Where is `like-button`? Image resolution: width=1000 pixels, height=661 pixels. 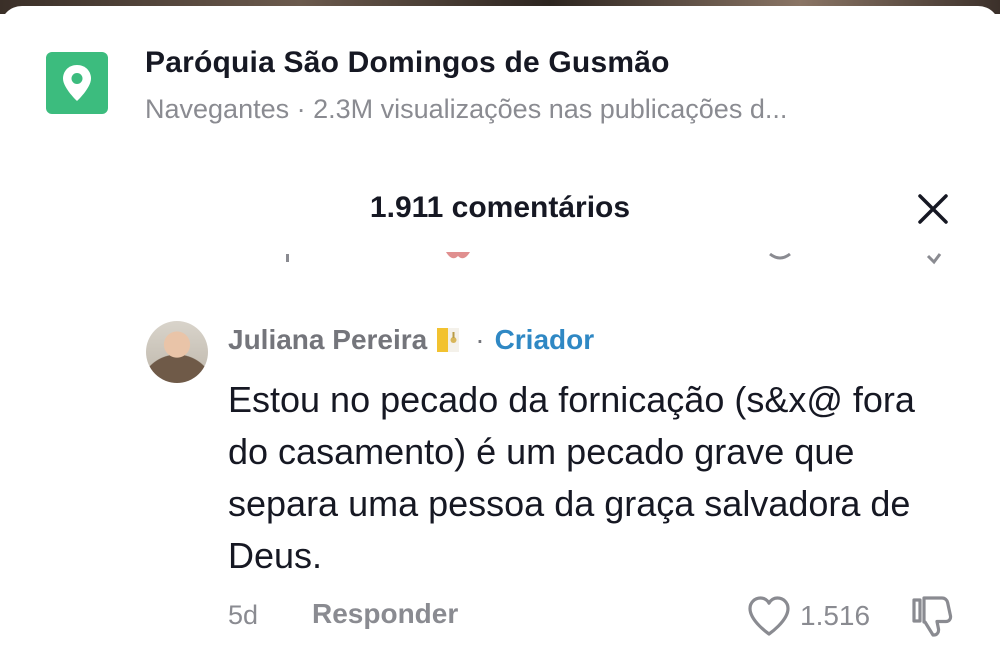 like-button is located at coordinates (769, 616).